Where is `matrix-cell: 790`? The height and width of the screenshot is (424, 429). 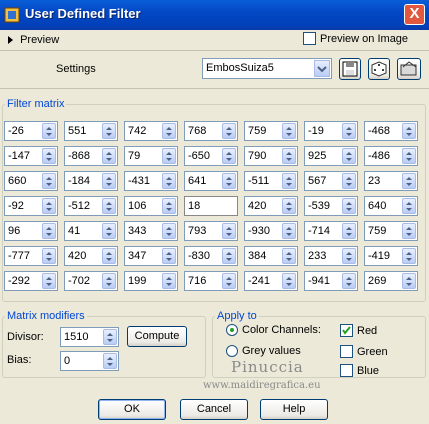 matrix-cell: 790 is located at coordinates (271, 156).